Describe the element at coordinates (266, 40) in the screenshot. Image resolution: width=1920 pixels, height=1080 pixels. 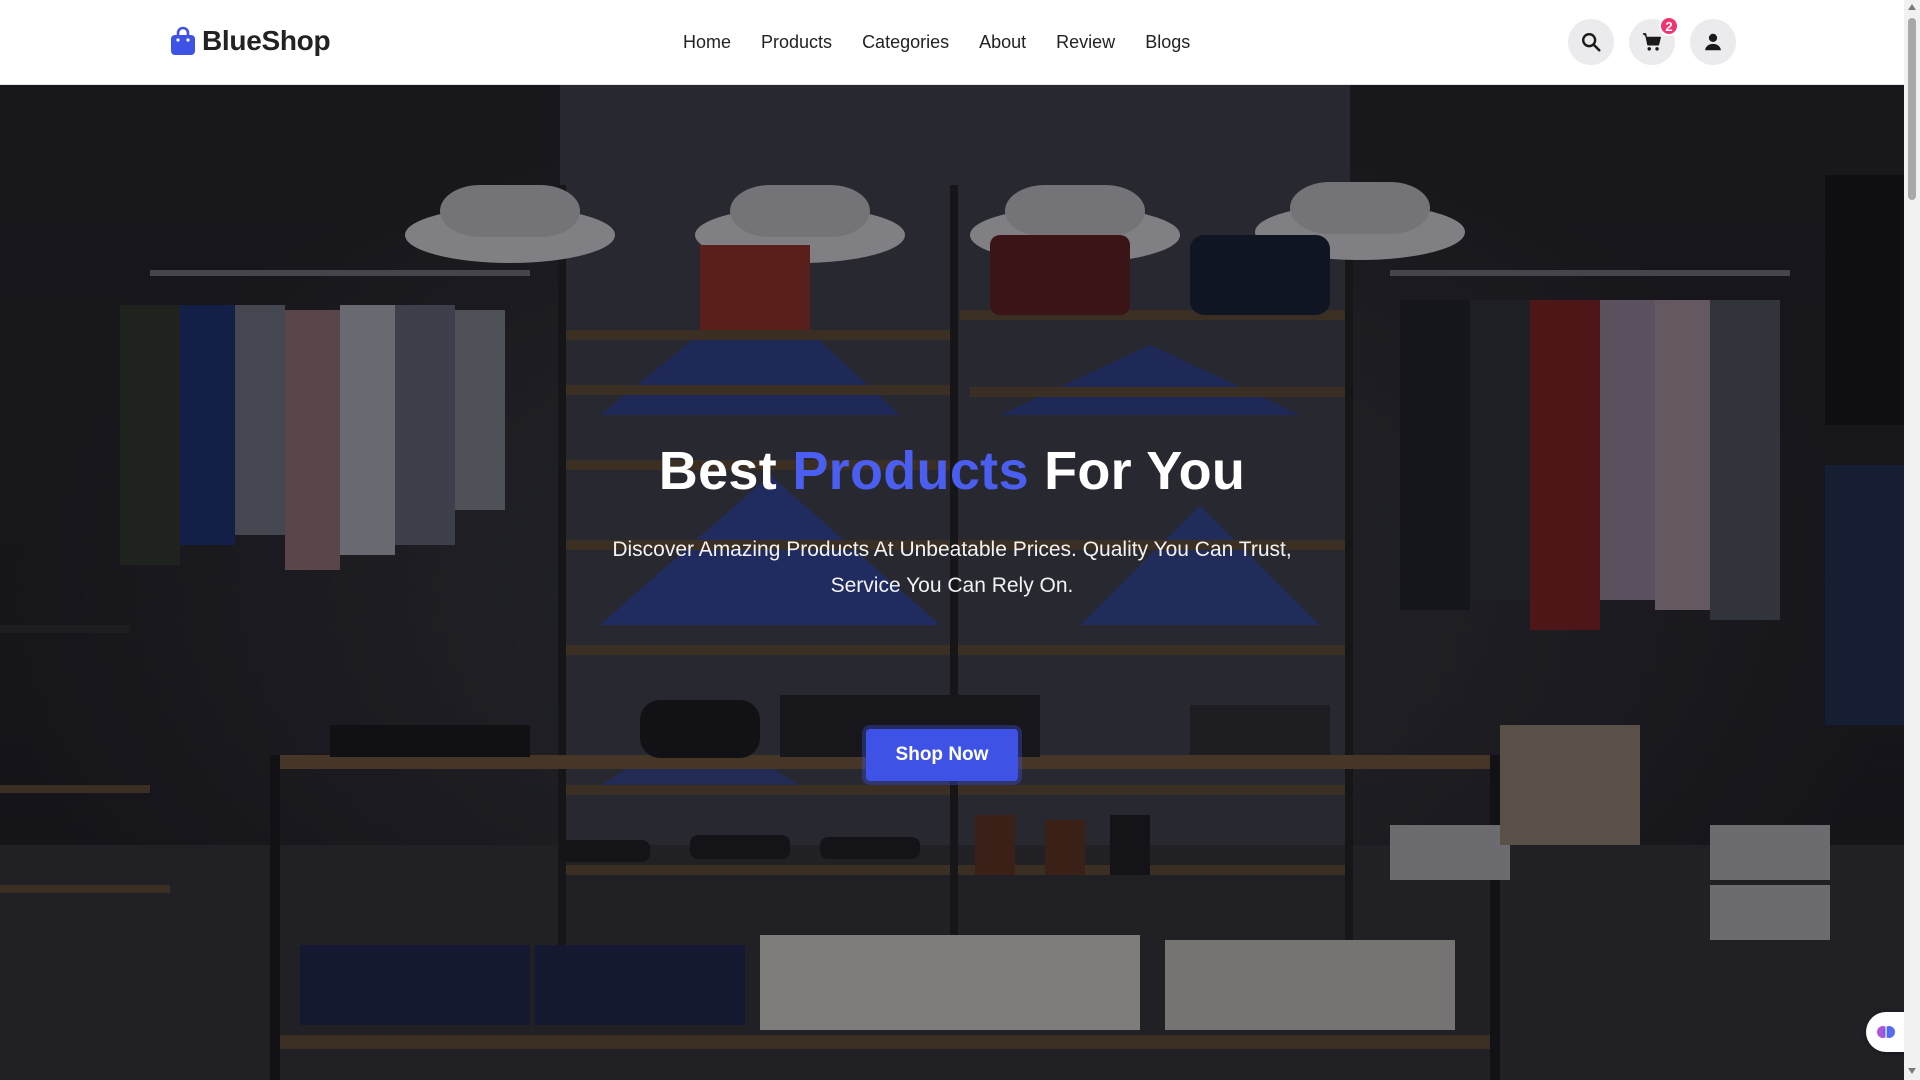
I see `brand-name: BlueShop` at that location.